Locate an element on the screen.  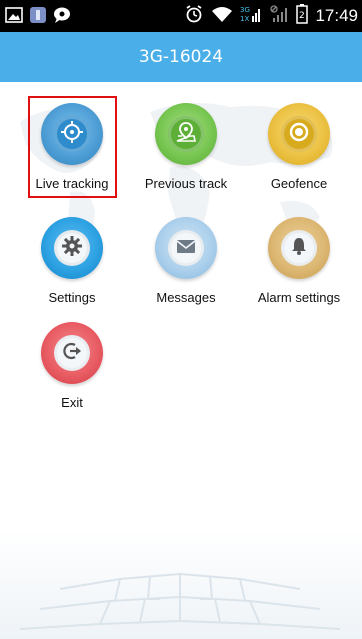
menu-alarm-settings: Alarm settings is located at coordinates (299, 257).